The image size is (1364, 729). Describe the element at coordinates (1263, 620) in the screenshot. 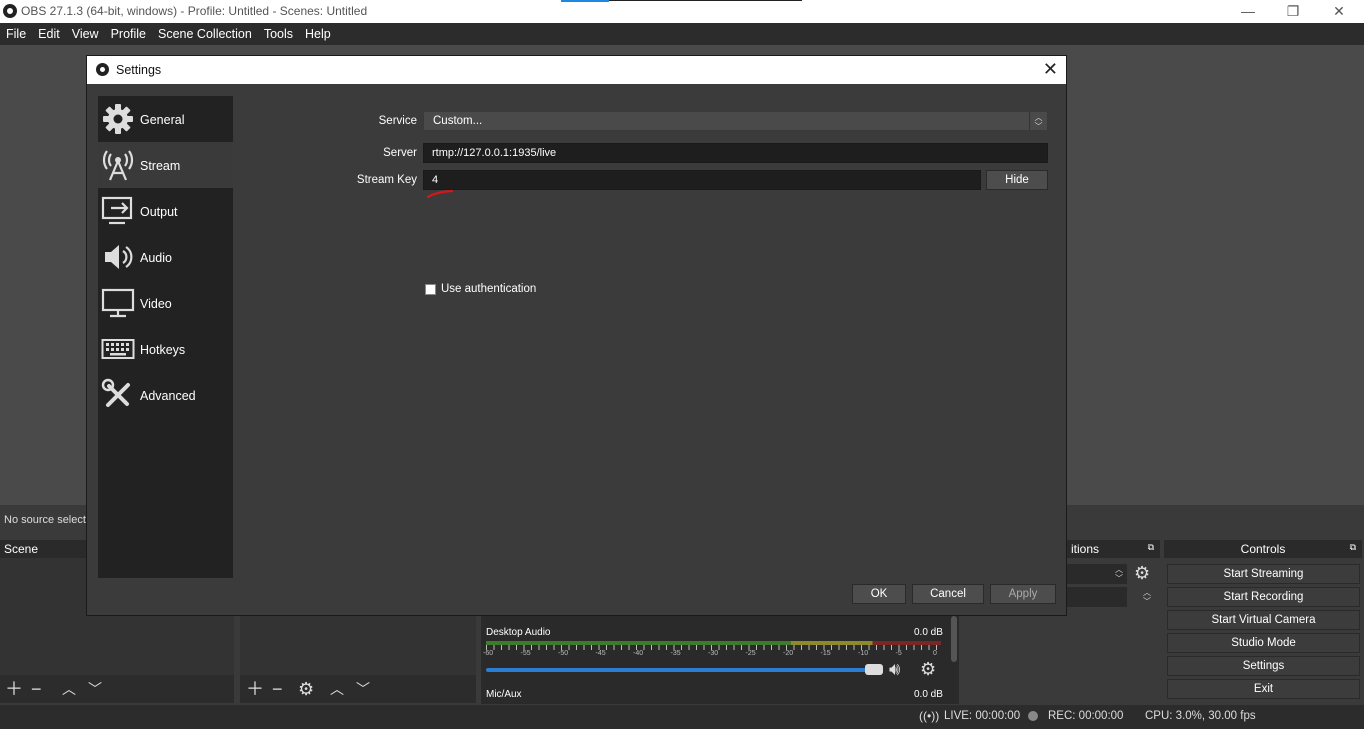

I see `start-virtual-camera-button: Start Virtual Camera` at that location.